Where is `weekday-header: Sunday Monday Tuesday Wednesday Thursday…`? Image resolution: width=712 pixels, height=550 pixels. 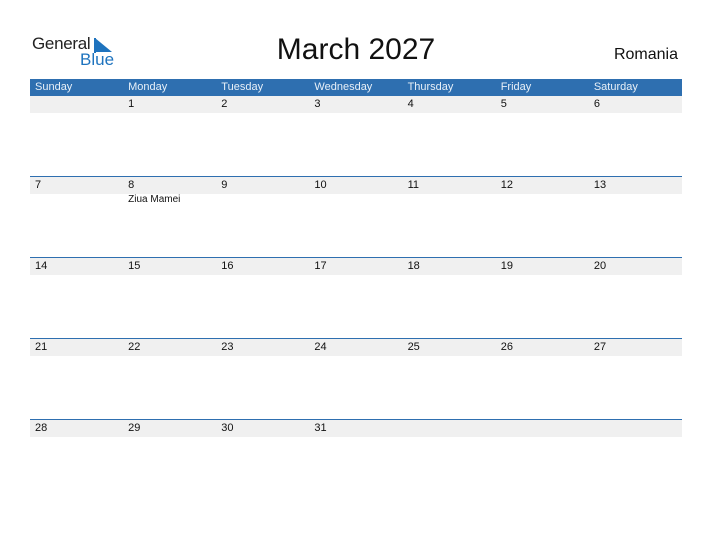 weekday-header: Sunday Monday Tuesday Wednesday Thursday… is located at coordinates (356, 87).